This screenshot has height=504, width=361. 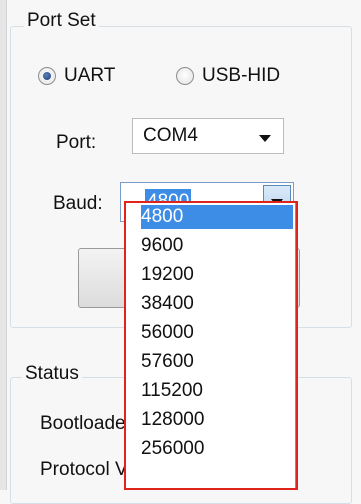 I want to click on uart-radio, so click(x=47, y=76).